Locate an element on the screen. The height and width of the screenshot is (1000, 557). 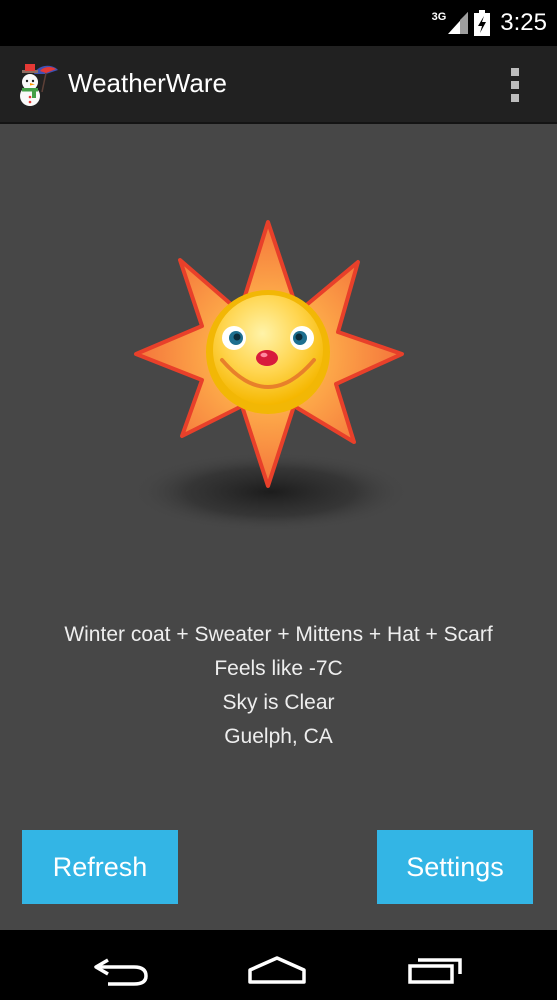
recents-icon is located at coordinates (433, 966).